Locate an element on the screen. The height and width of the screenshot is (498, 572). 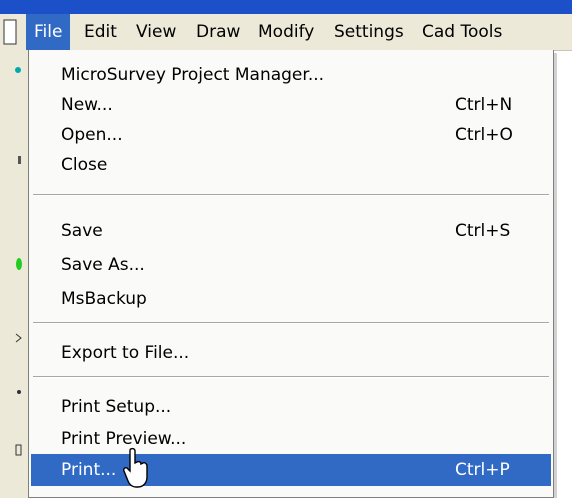
menu-item-label: MsBackup is located at coordinates (104, 299).